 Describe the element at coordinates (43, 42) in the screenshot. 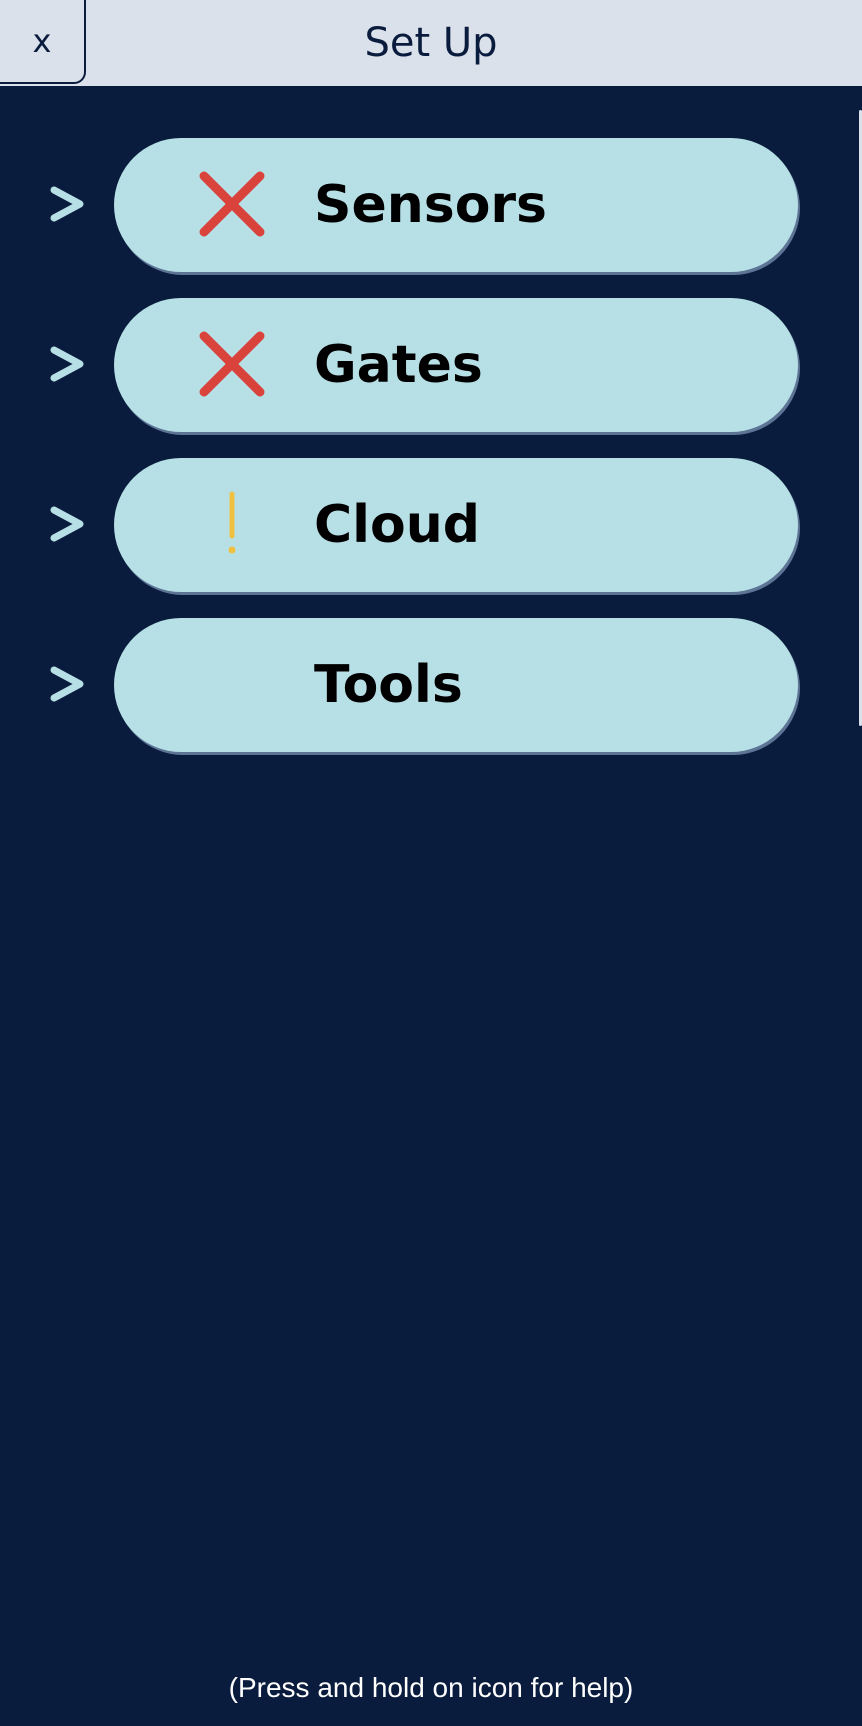

I see `close-button: x` at that location.